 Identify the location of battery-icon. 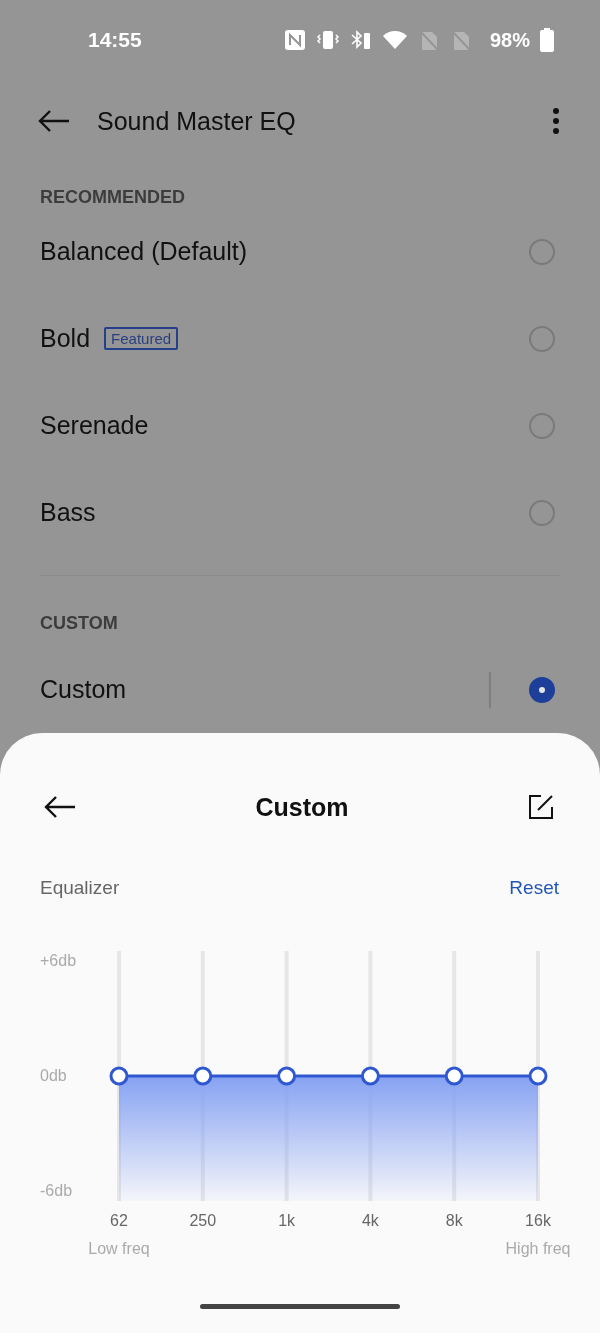
(547, 40).